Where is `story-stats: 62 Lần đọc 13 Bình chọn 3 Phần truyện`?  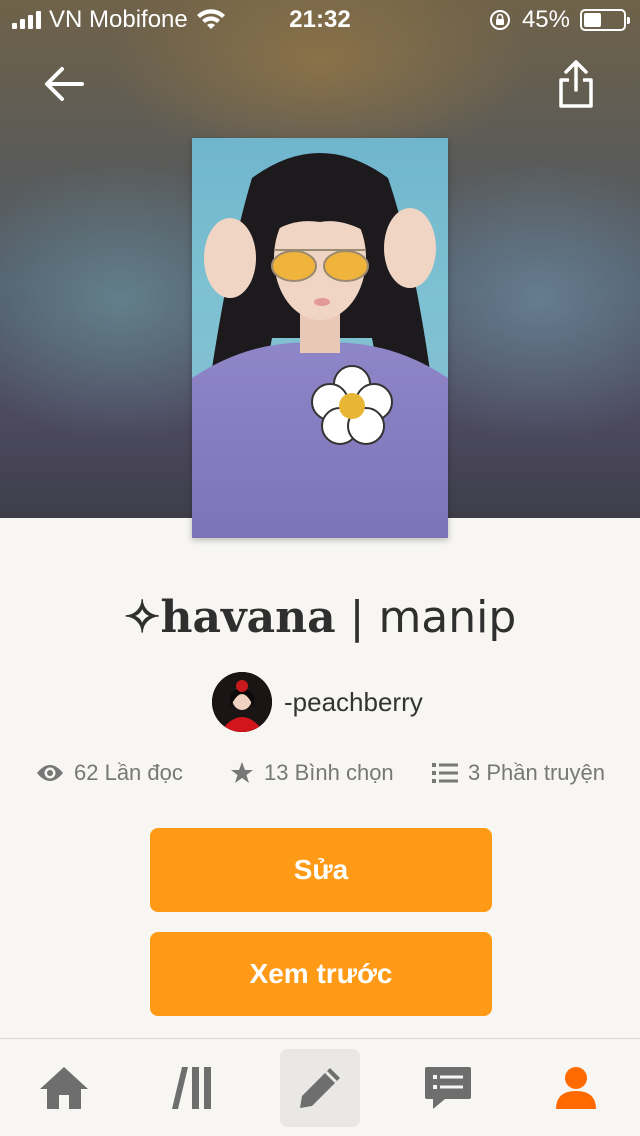
story-stats: 62 Lần đọc 13 Bình chọn 3 Phần truyện is located at coordinates (320, 780).